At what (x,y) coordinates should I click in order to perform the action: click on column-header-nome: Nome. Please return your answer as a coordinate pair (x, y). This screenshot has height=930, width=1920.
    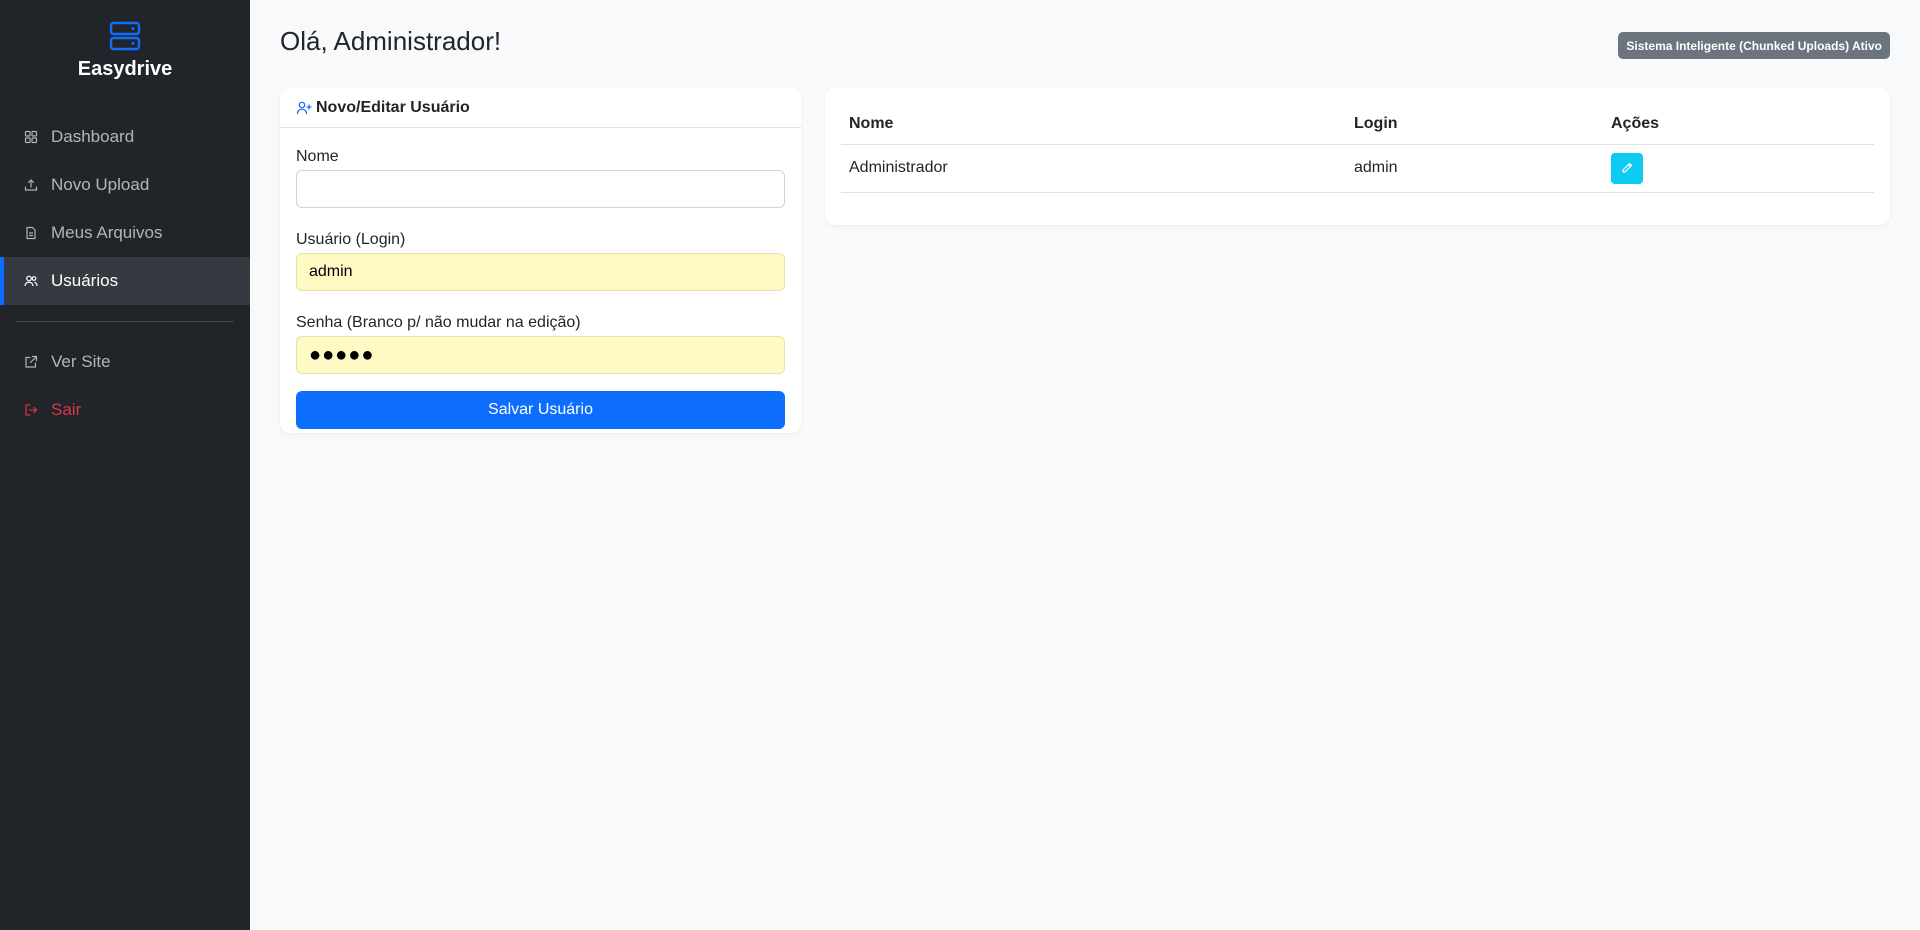
    Looking at the image, I should click on (1093, 124).